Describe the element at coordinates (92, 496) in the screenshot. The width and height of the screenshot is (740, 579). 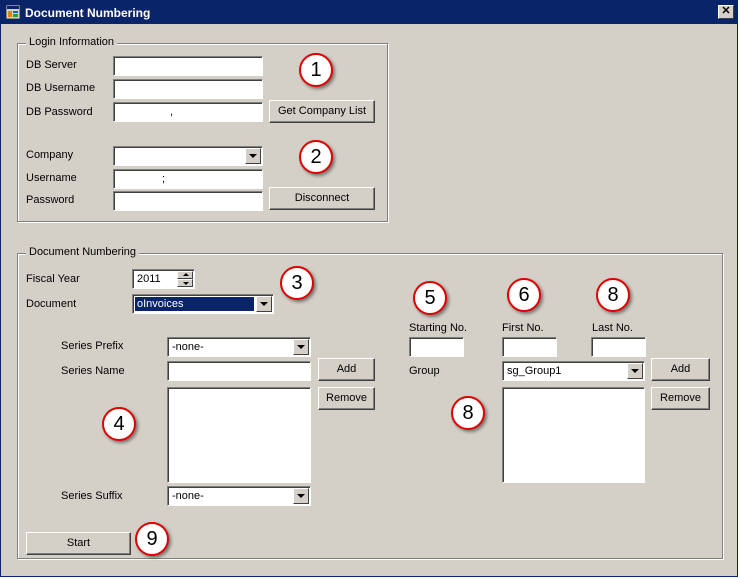
I see `series-suffix-label: Series Suffix` at that location.